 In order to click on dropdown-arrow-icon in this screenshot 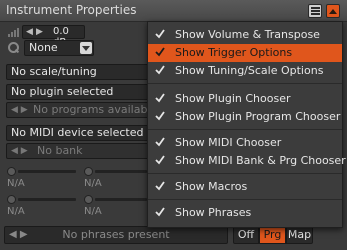, I will do `click(86, 48)`.